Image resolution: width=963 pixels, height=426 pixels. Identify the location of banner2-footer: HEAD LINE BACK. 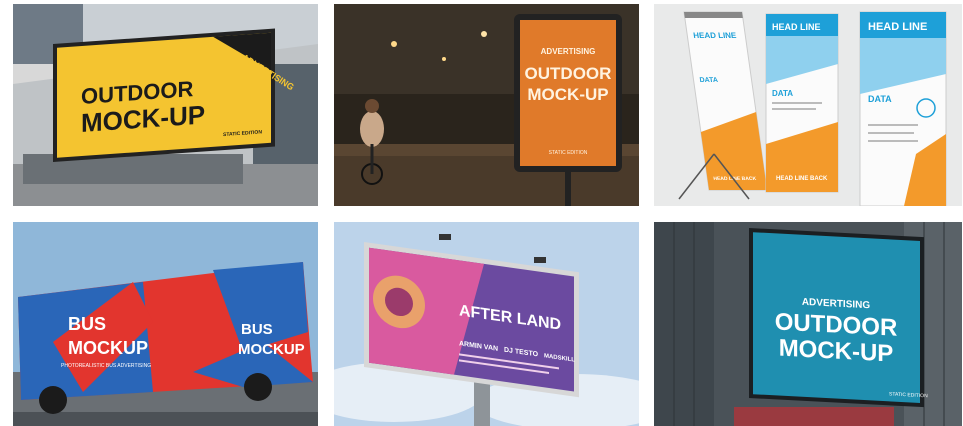
(802, 179).